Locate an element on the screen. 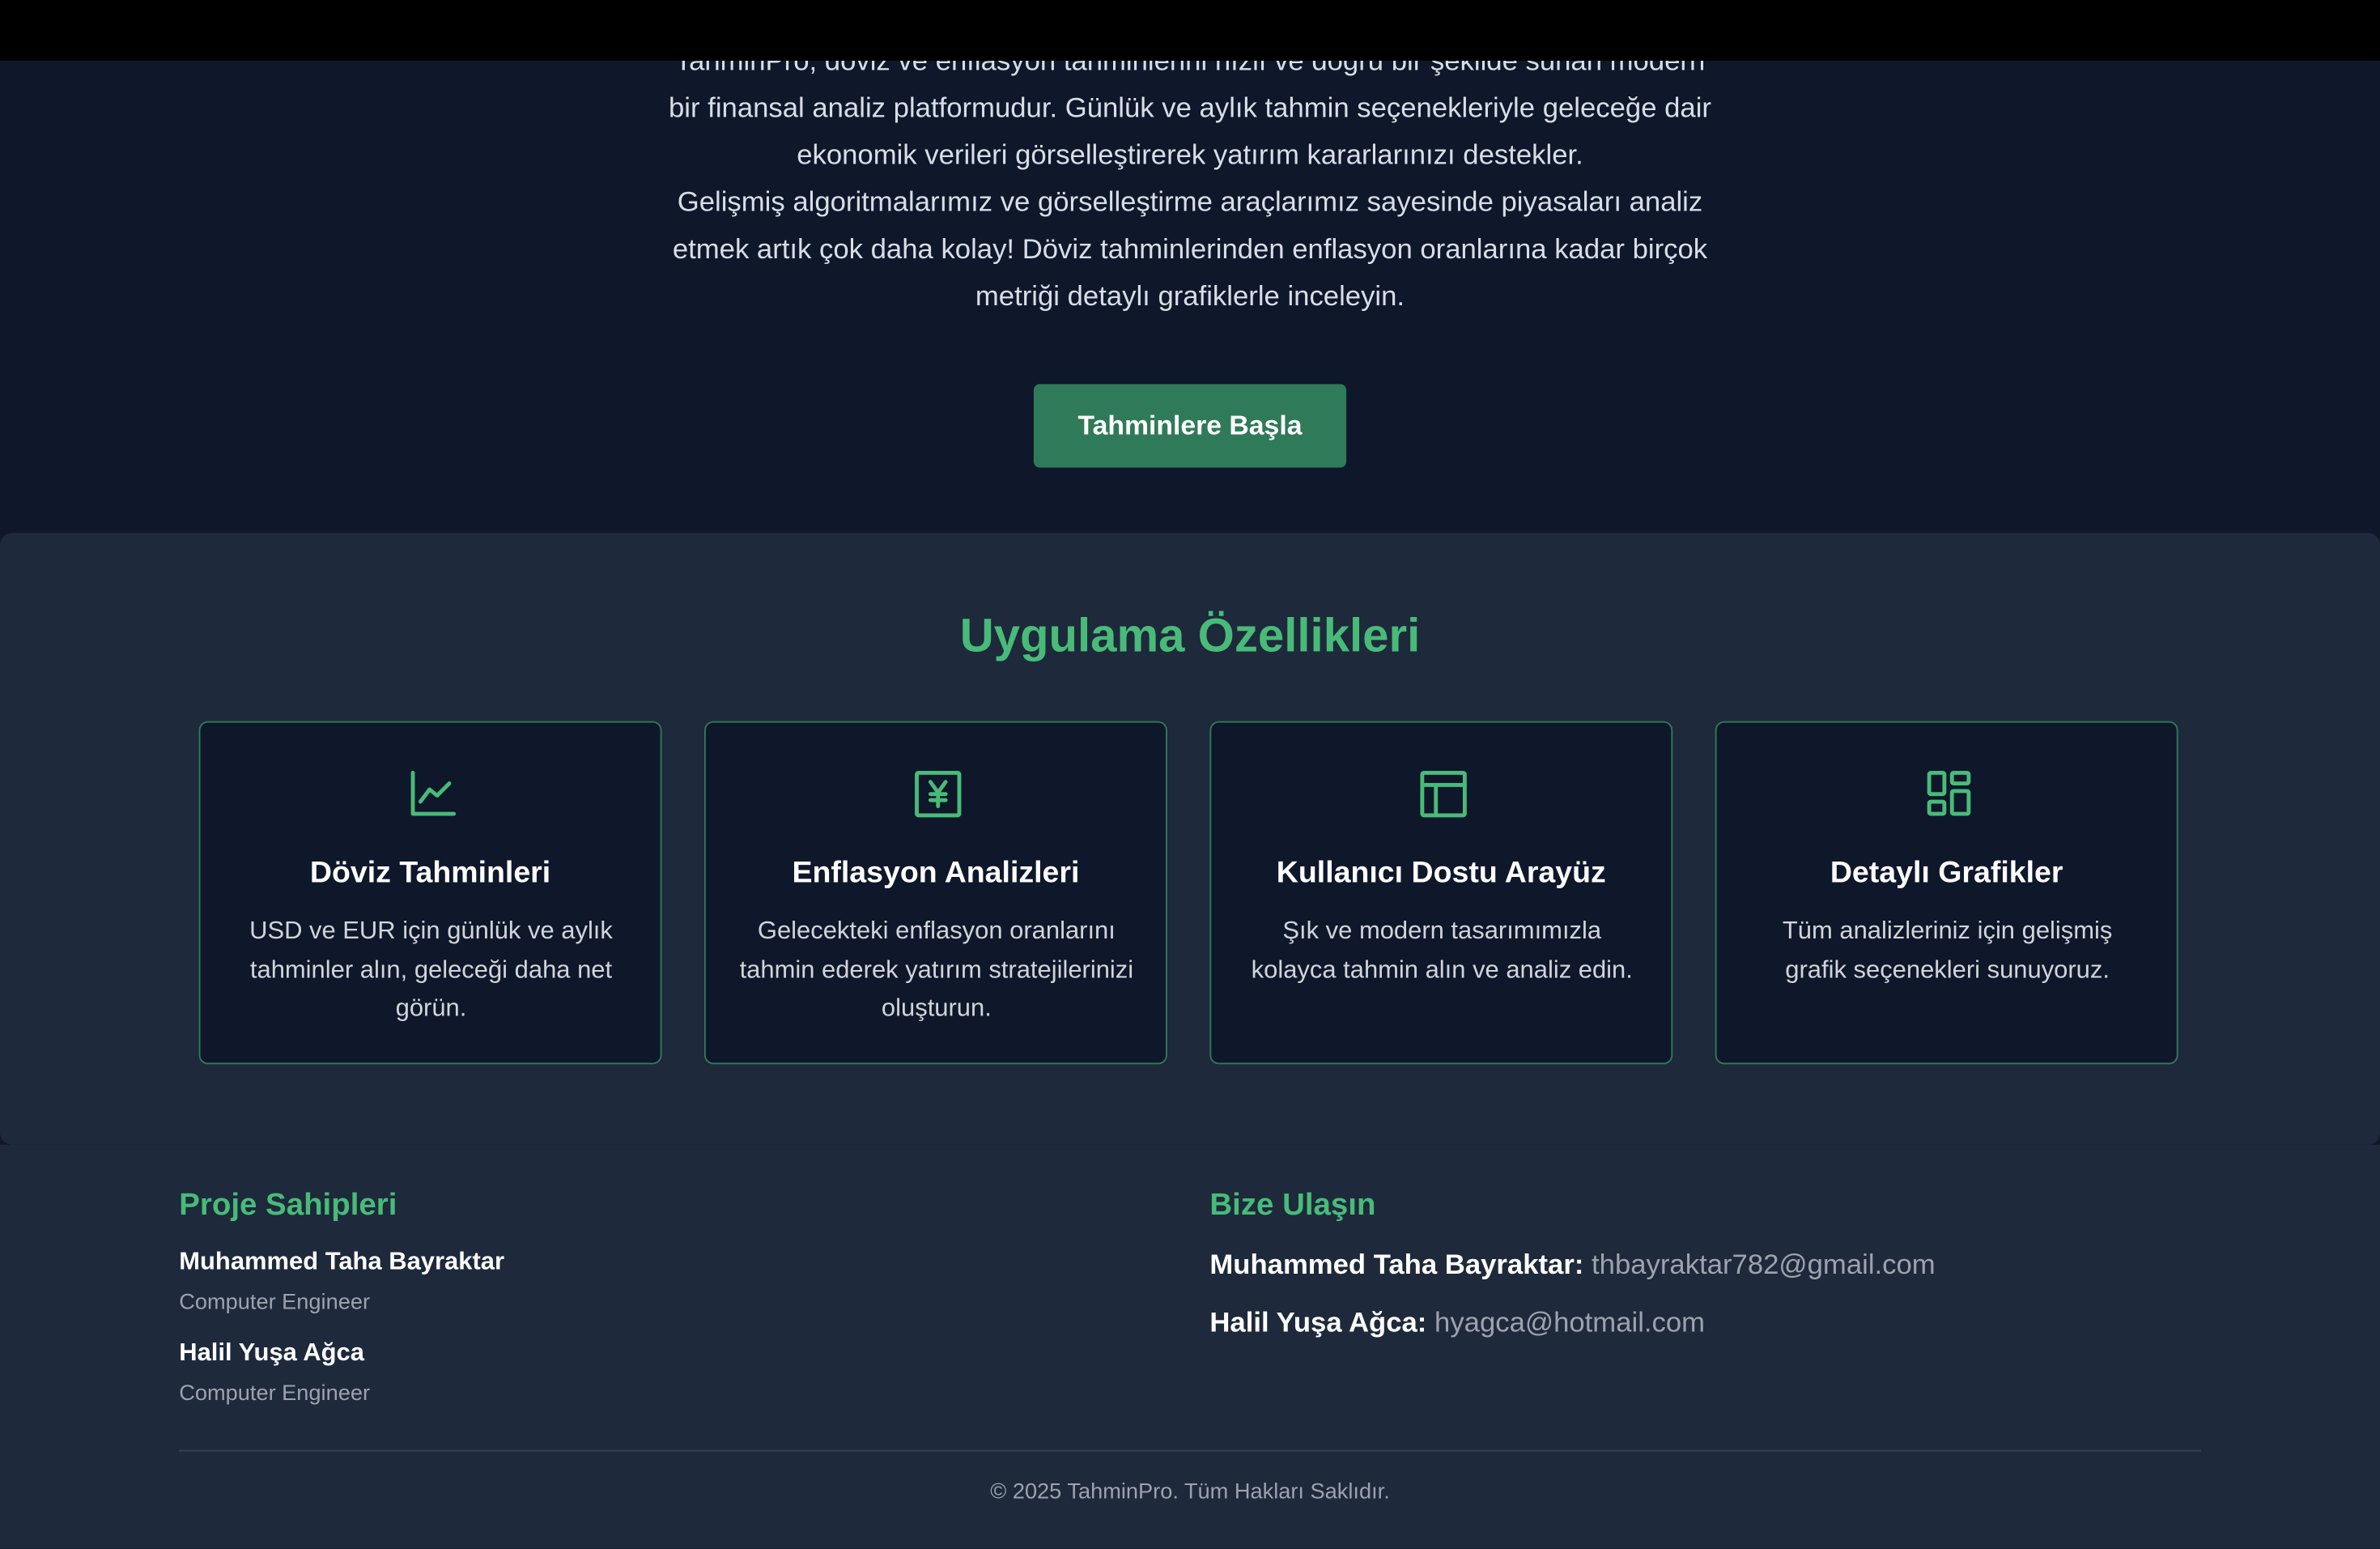  copyright-text: © 2025 TahminPro. Tüm Hakları Saklıdır. is located at coordinates (1190, 1492).